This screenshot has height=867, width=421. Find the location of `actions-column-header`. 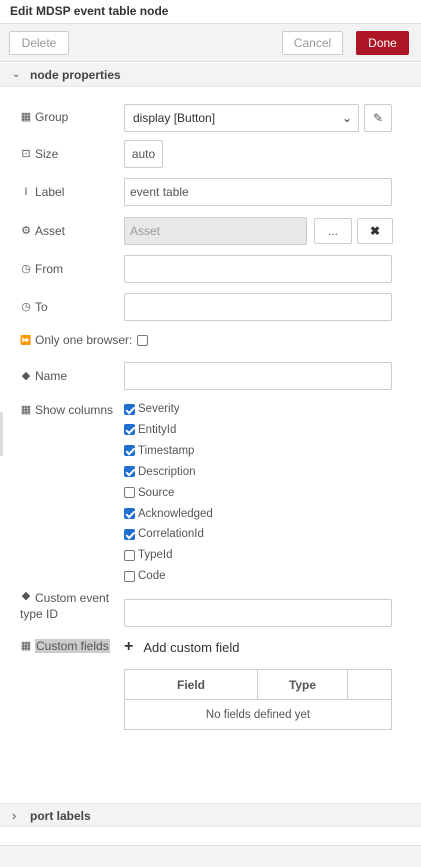

actions-column-header is located at coordinates (369, 685).